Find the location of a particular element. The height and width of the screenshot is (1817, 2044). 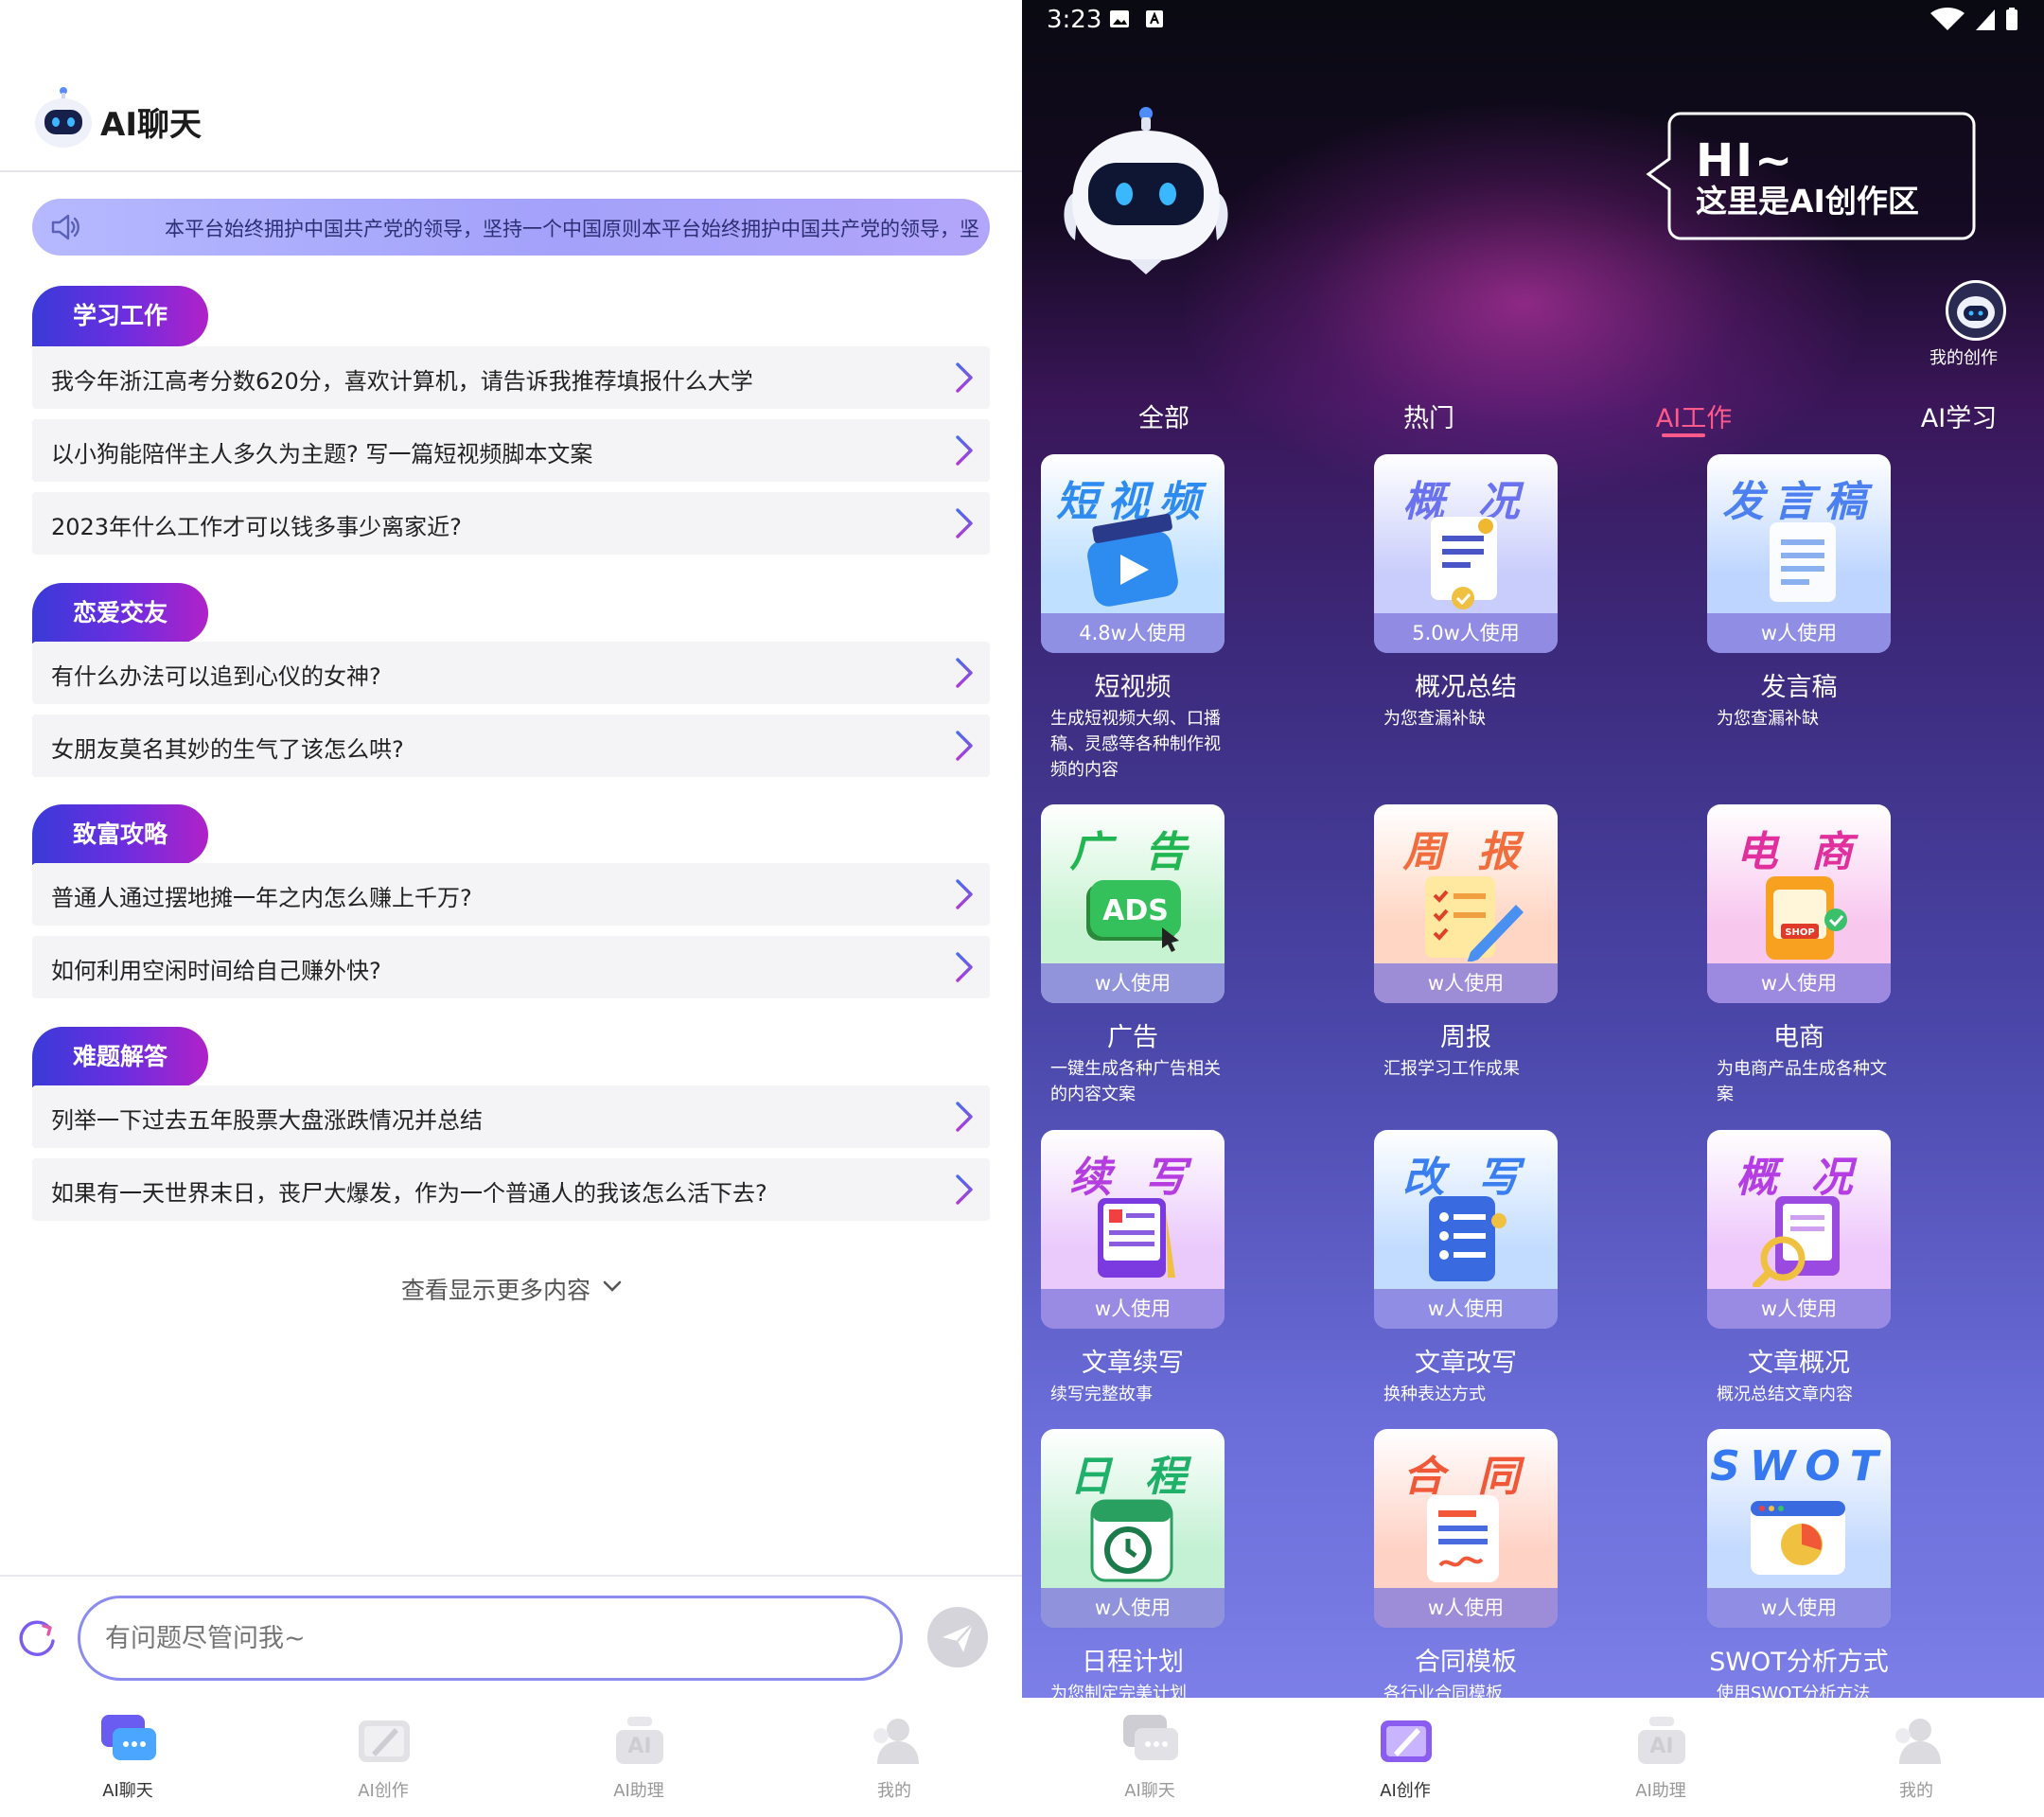

question-text: 列举一下过去五年股票大盘涨跌情况并总结 is located at coordinates (267, 1121).